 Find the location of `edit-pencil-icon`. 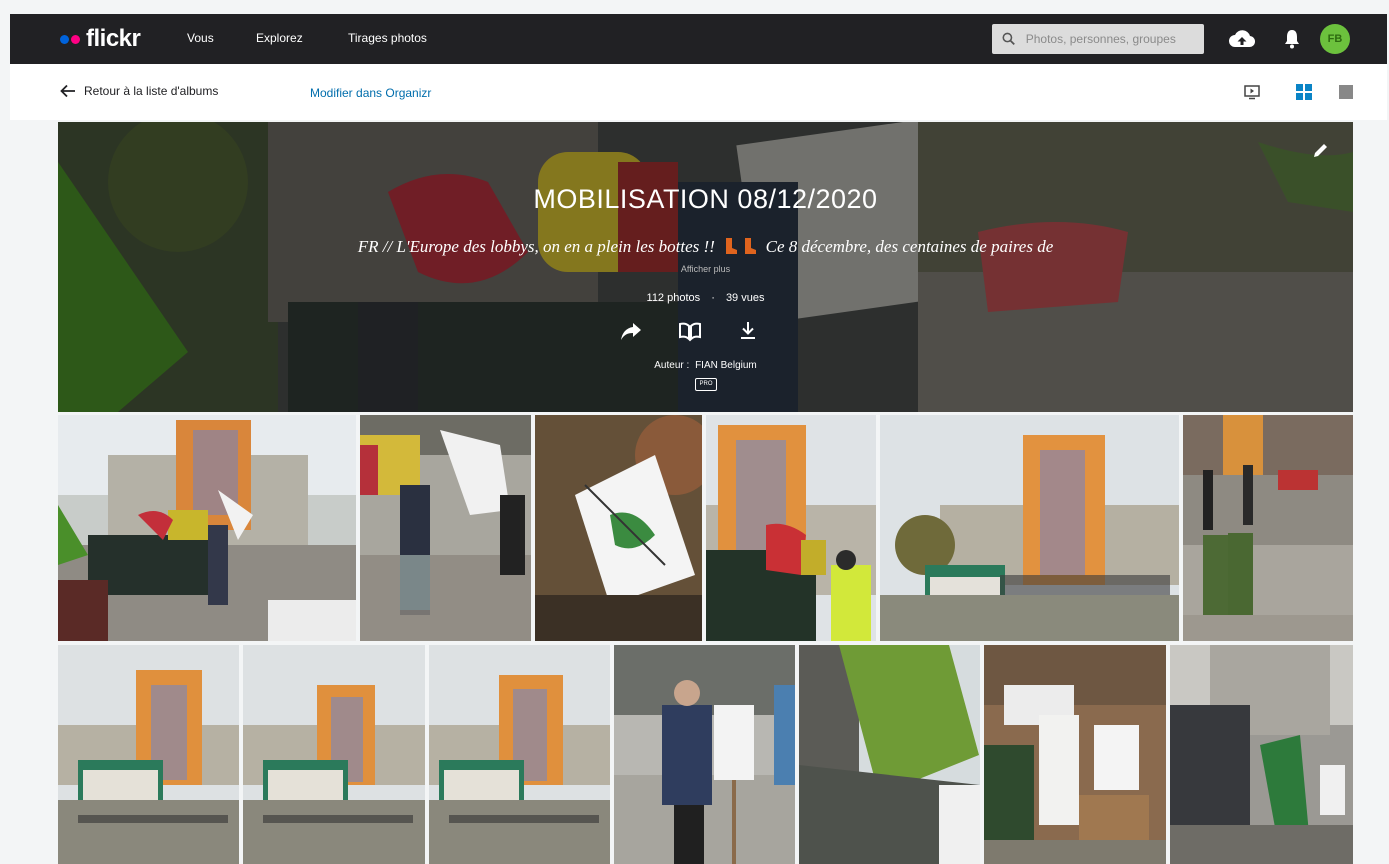

edit-pencil-icon is located at coordinates (1321, 150).